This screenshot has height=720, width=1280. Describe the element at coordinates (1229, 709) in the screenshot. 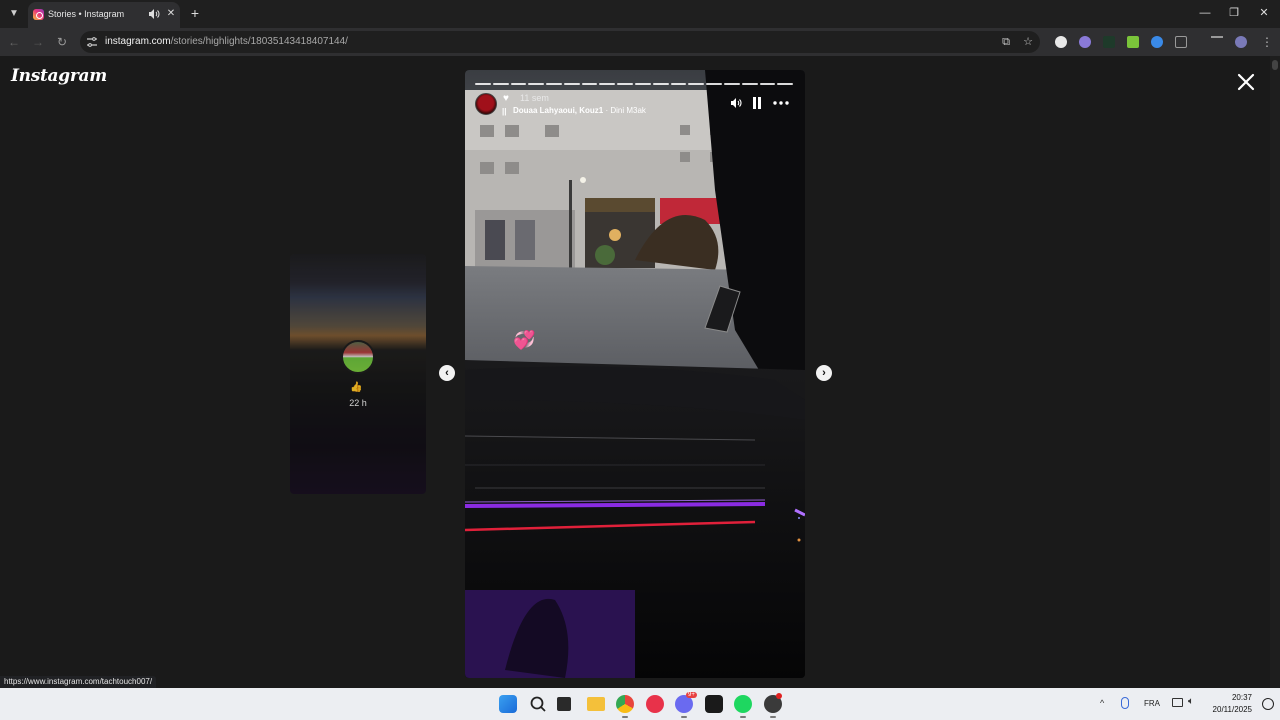

I see `clock-date: 20/11/2025` at that location.